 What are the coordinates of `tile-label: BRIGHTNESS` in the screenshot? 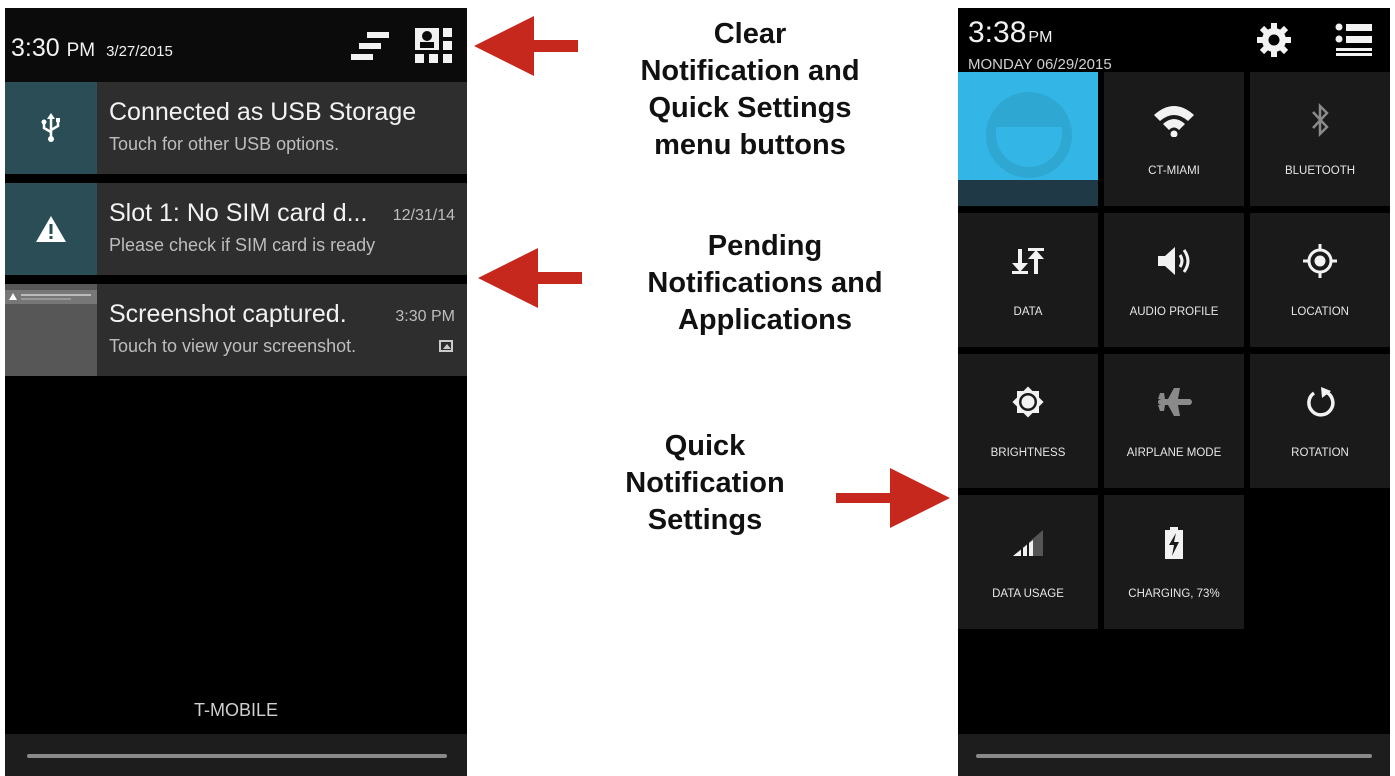 It's located at (1028, 453).